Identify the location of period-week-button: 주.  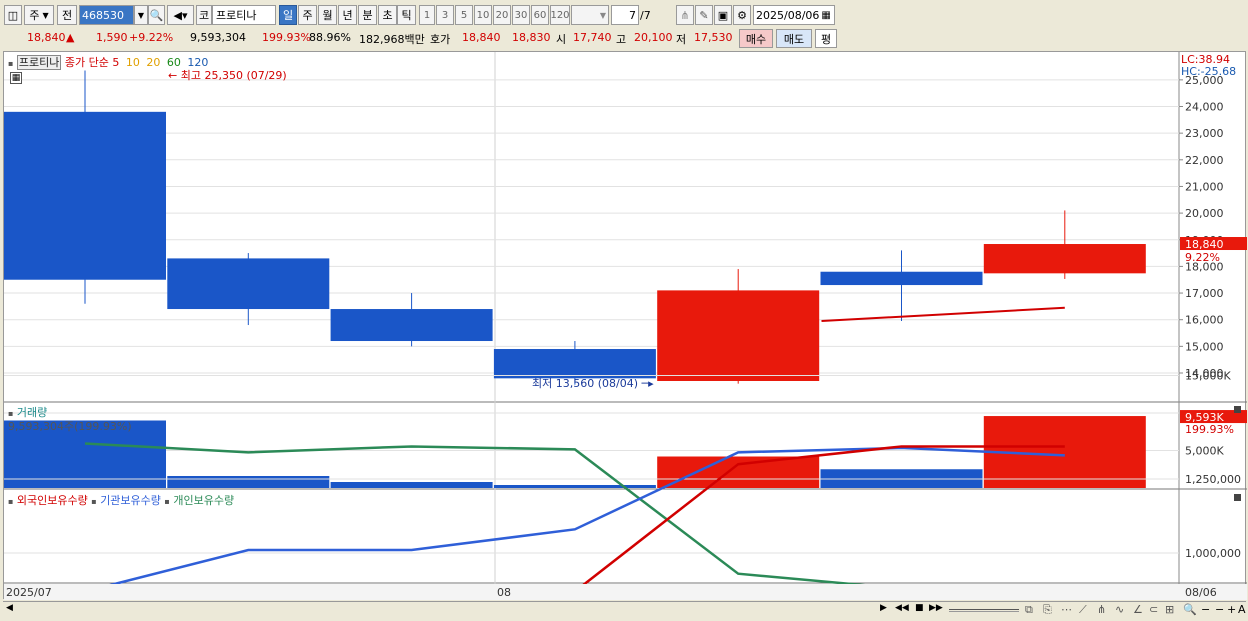
(307, 15).